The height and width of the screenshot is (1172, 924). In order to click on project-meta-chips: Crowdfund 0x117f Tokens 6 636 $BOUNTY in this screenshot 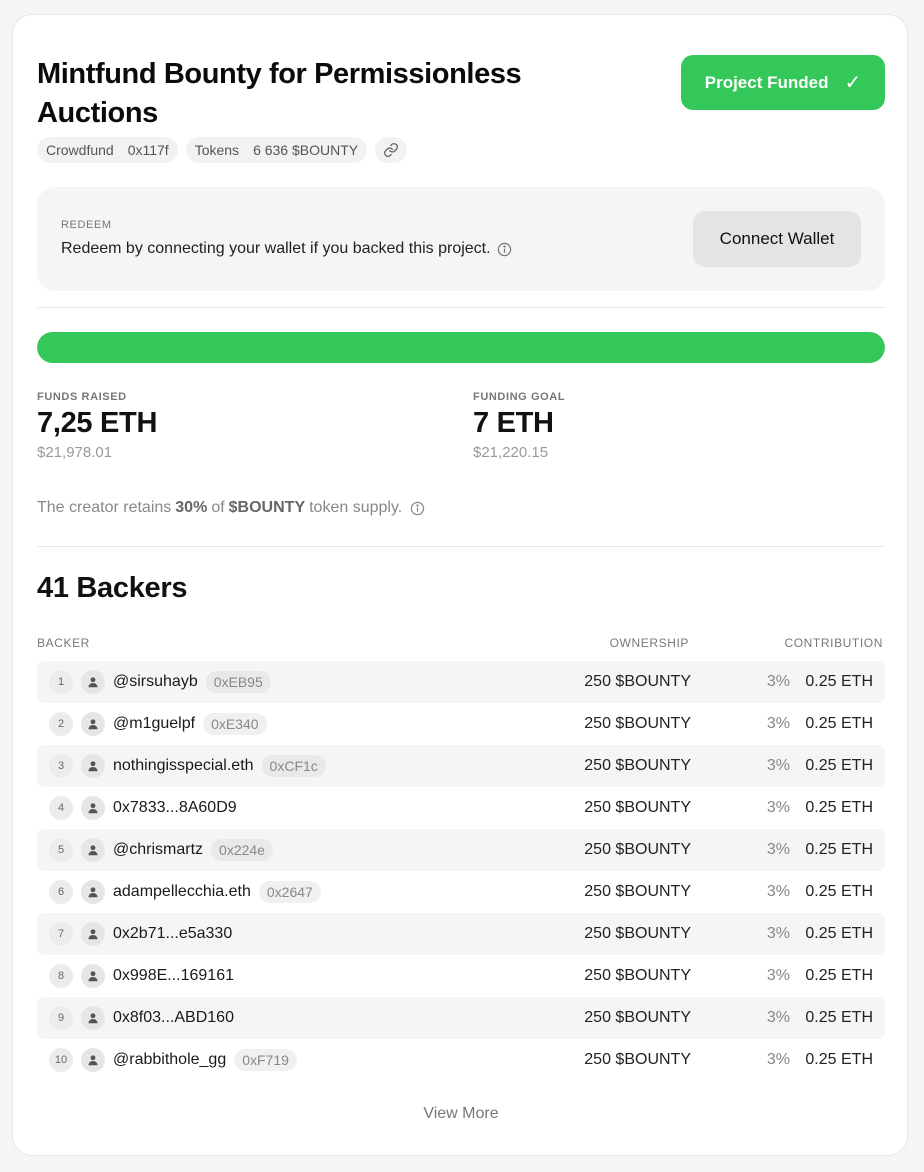, I will do `click(222, 150)`.